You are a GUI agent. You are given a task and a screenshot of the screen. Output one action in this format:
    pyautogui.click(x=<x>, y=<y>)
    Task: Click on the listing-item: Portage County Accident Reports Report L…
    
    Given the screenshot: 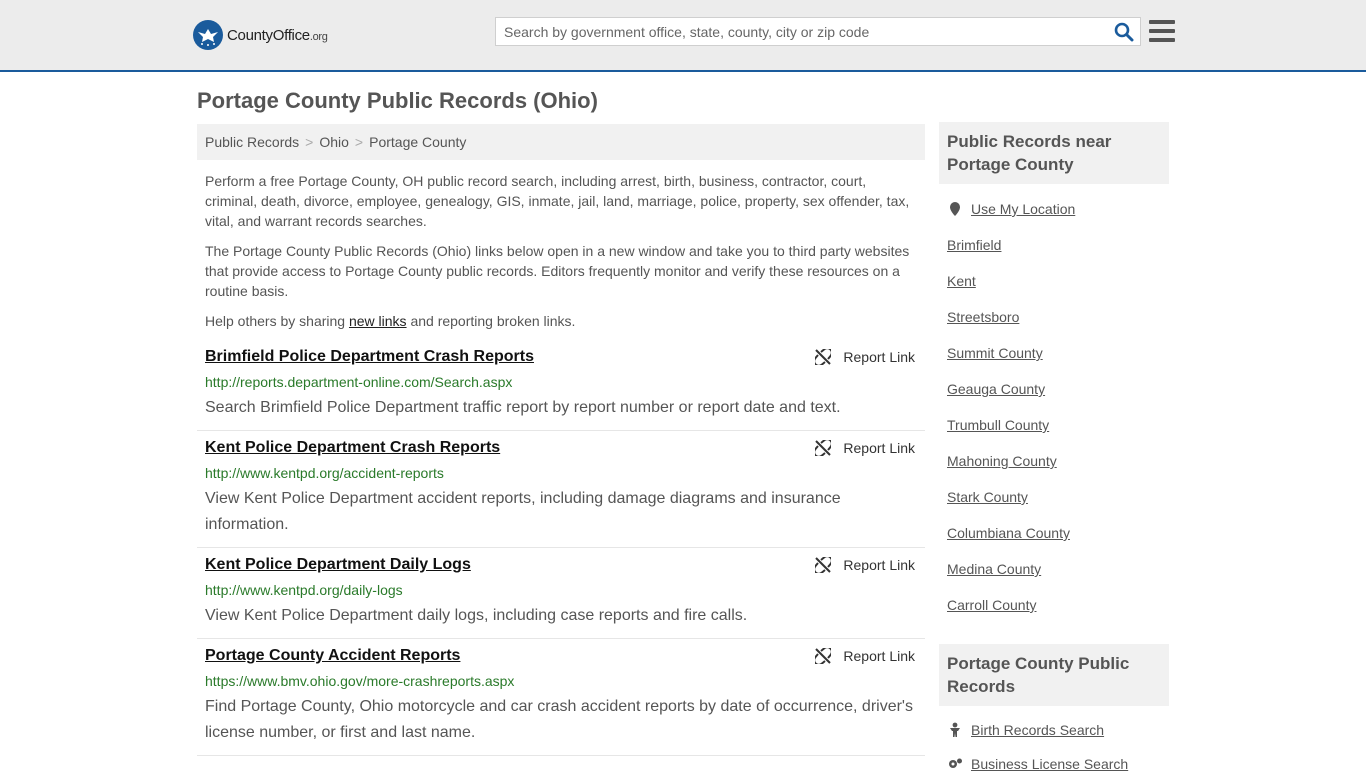 What is the action you would take?
    pyautogui.click(x=561, y=697)
    